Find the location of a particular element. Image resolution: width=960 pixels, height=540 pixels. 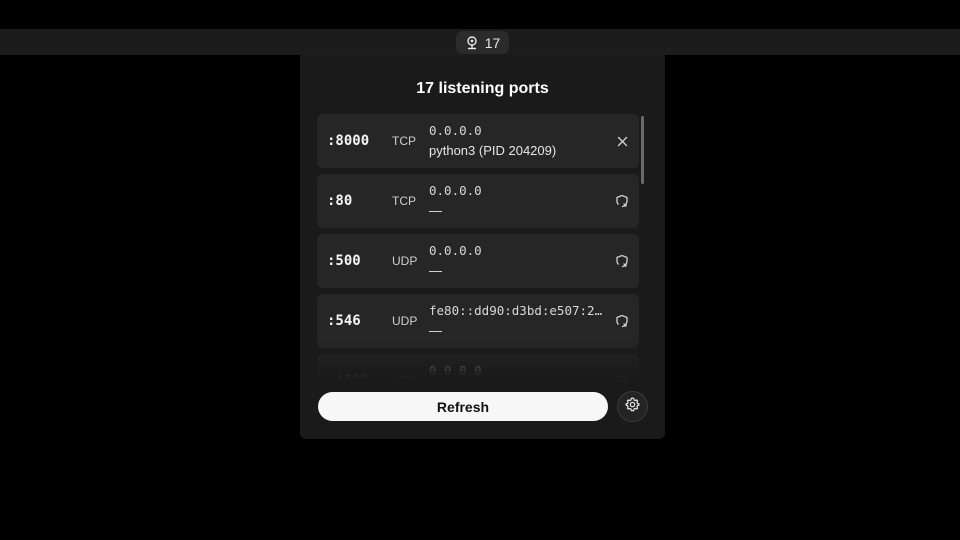

gear-icon is located at coordinates (632, 407).